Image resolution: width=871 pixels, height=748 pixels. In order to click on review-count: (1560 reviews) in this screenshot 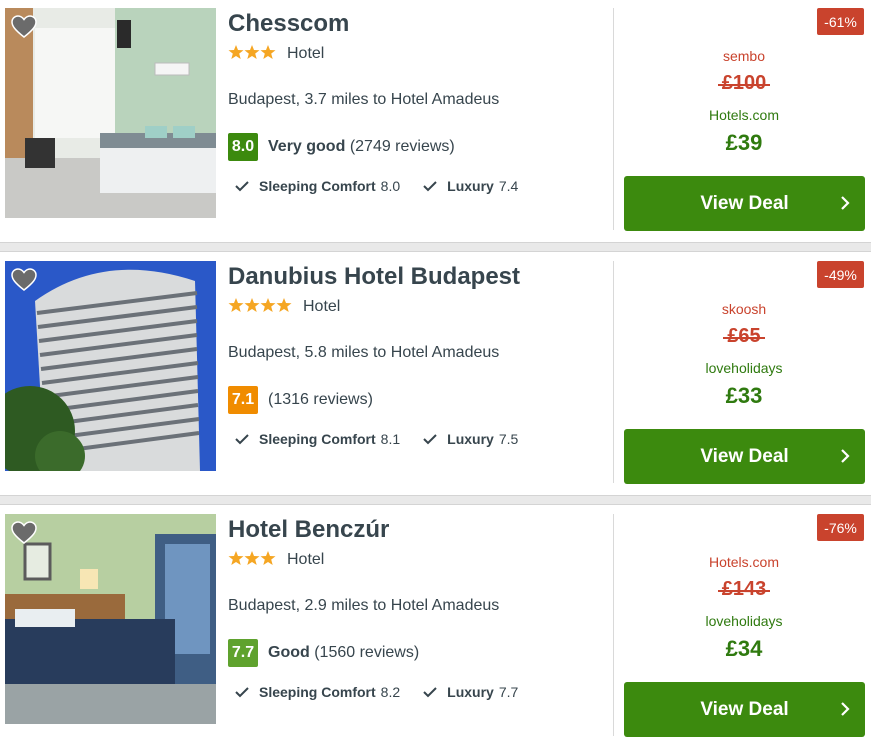, I will do `click(367, 652)`.